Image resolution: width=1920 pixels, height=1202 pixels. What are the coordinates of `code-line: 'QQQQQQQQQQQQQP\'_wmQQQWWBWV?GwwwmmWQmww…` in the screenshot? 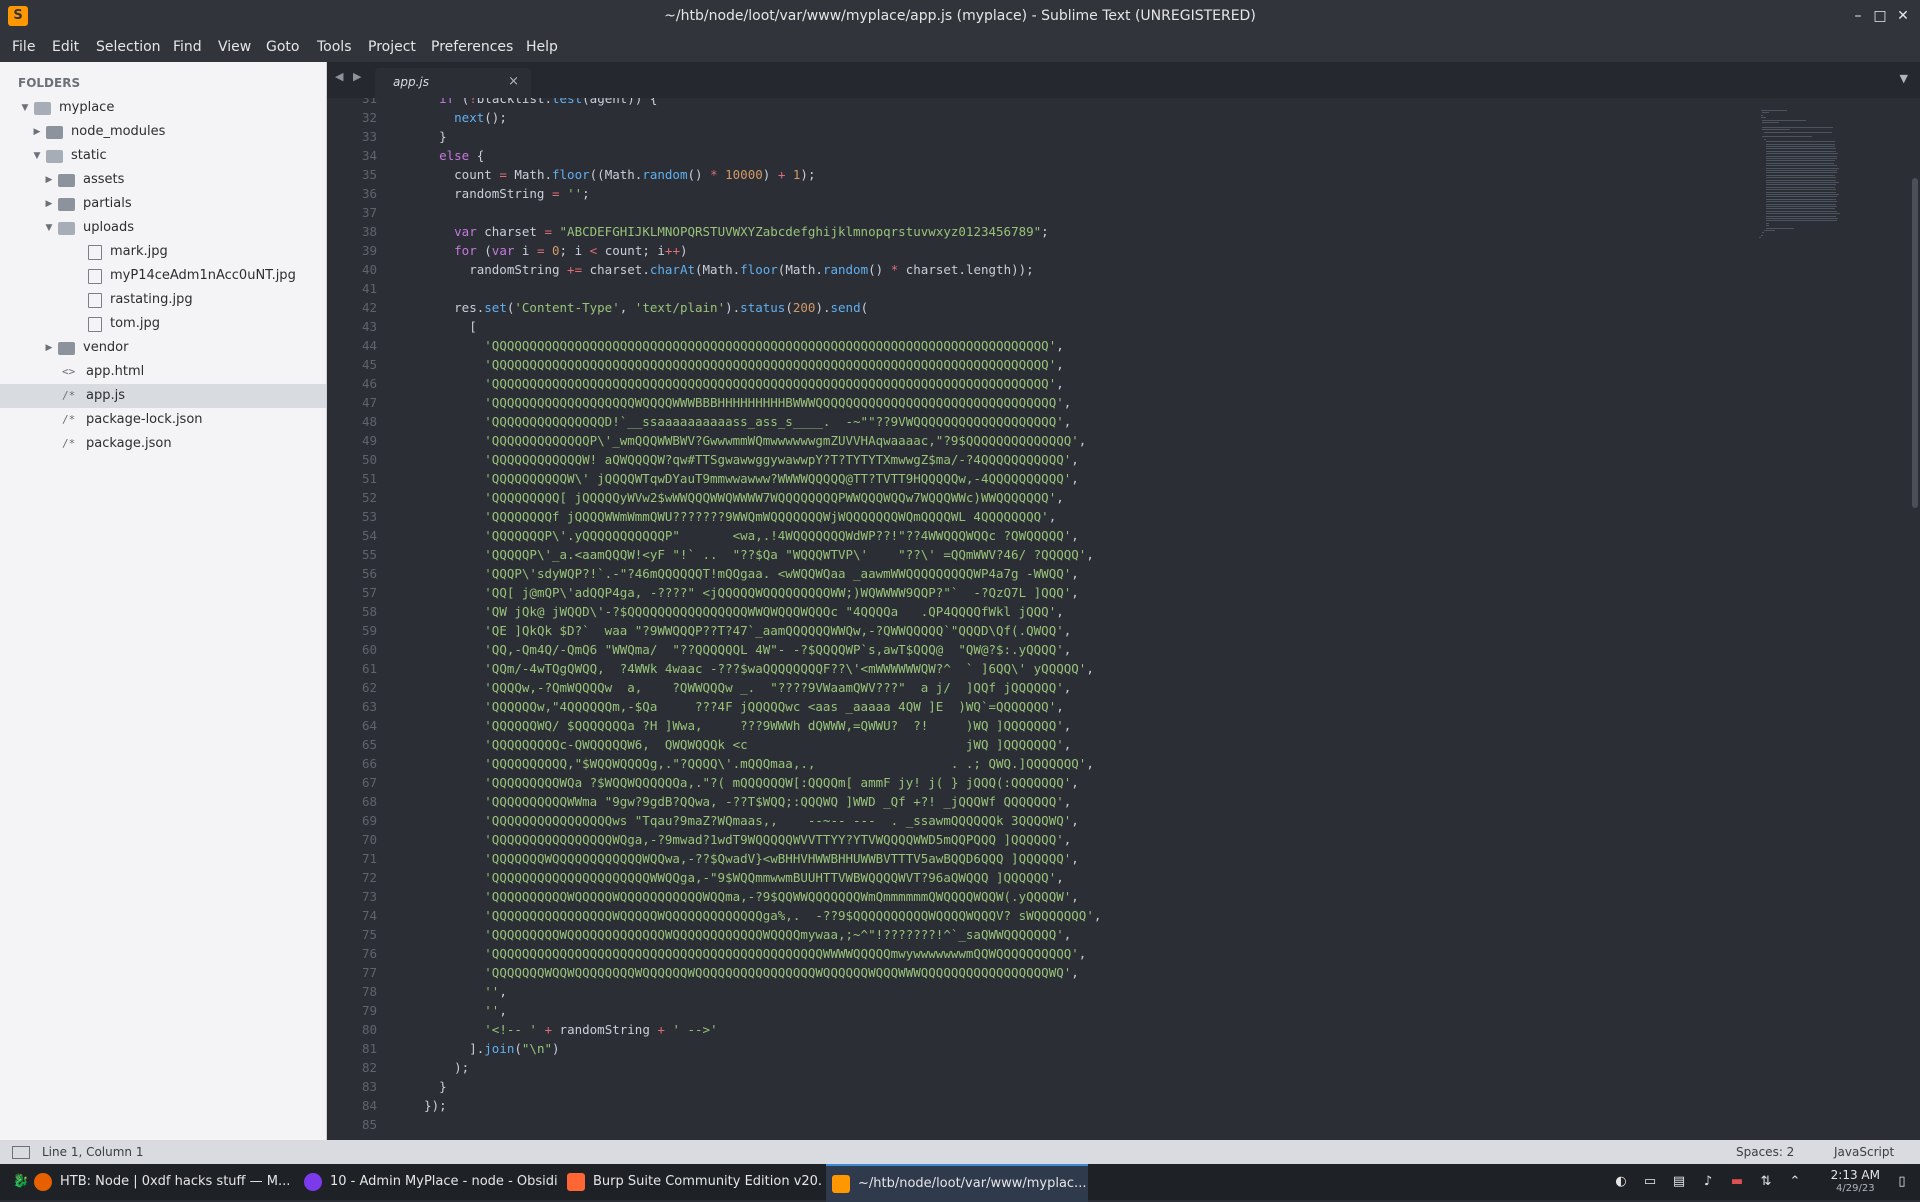 It's located at (747, 440).